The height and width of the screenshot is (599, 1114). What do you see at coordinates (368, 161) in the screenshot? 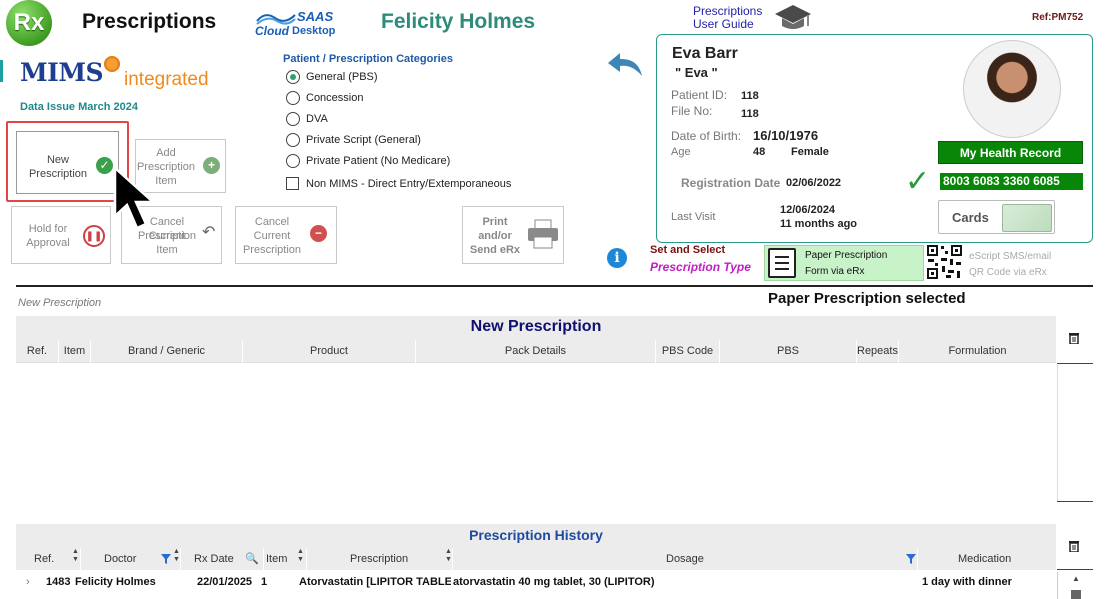
I see `category-option-private-patient: Private Patient (No Medicare)` at bounding box center [368, 161].